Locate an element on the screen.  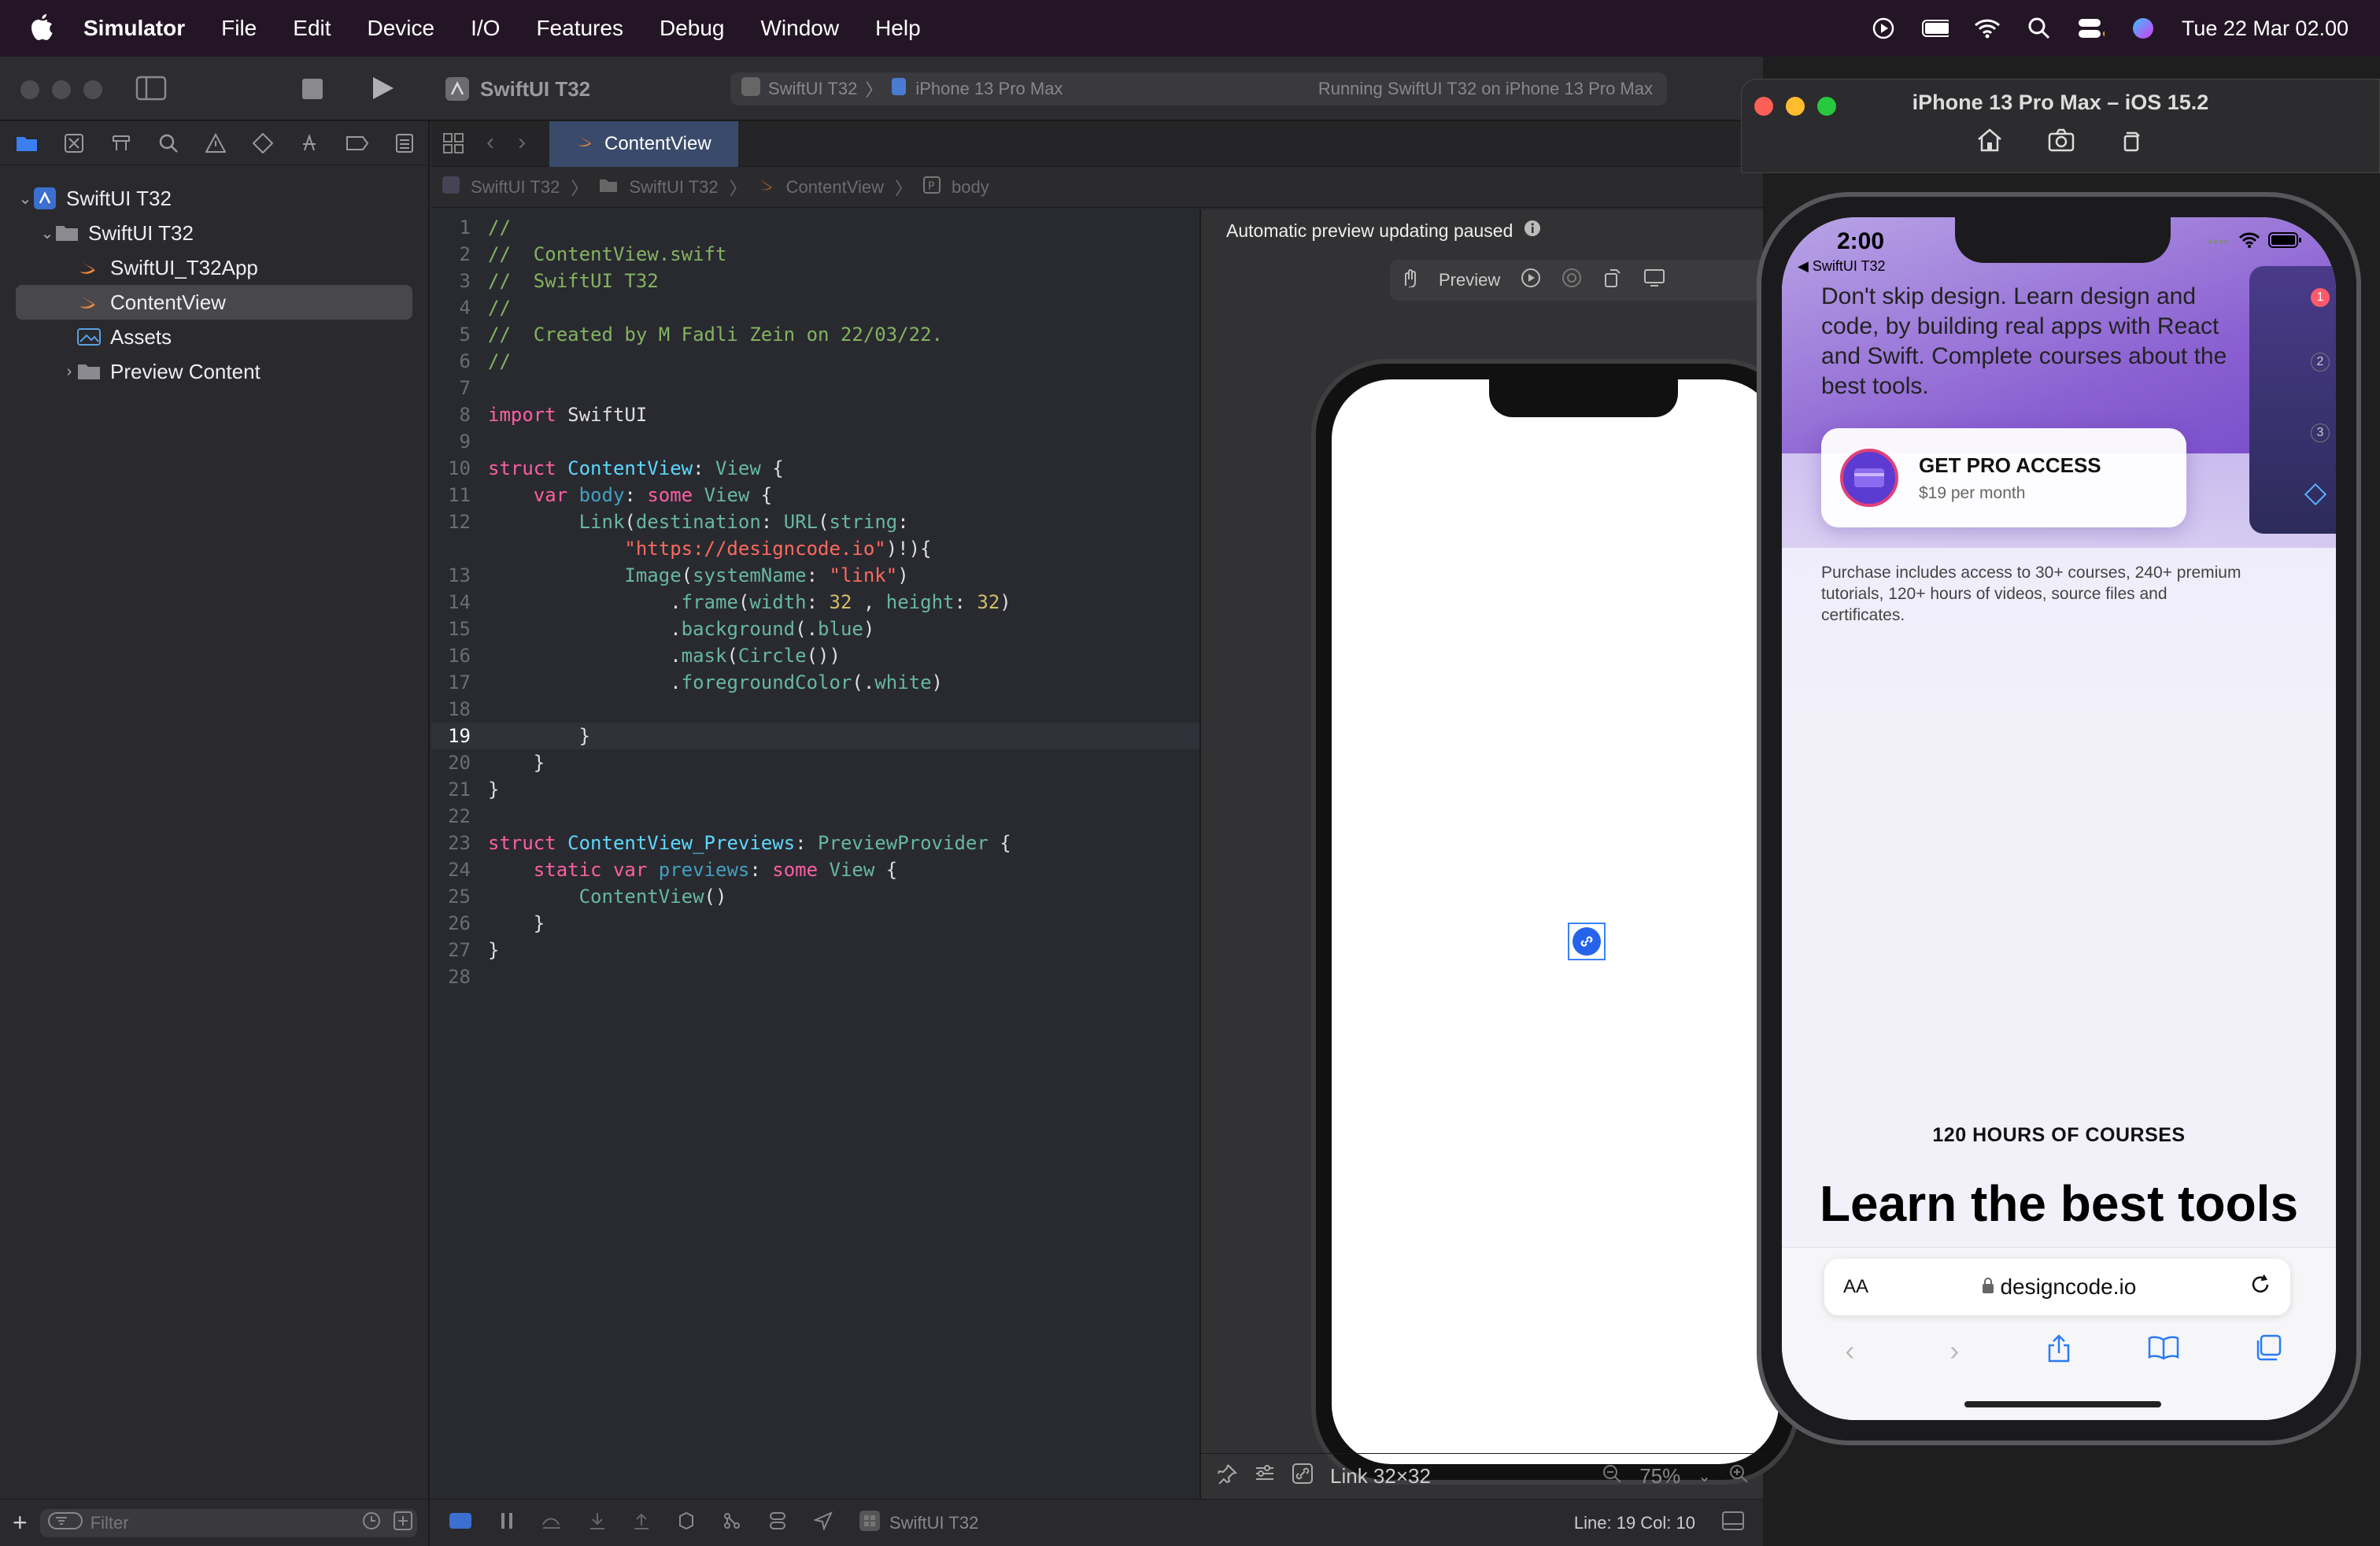
home-icon is located at coordinates (1989, 143).